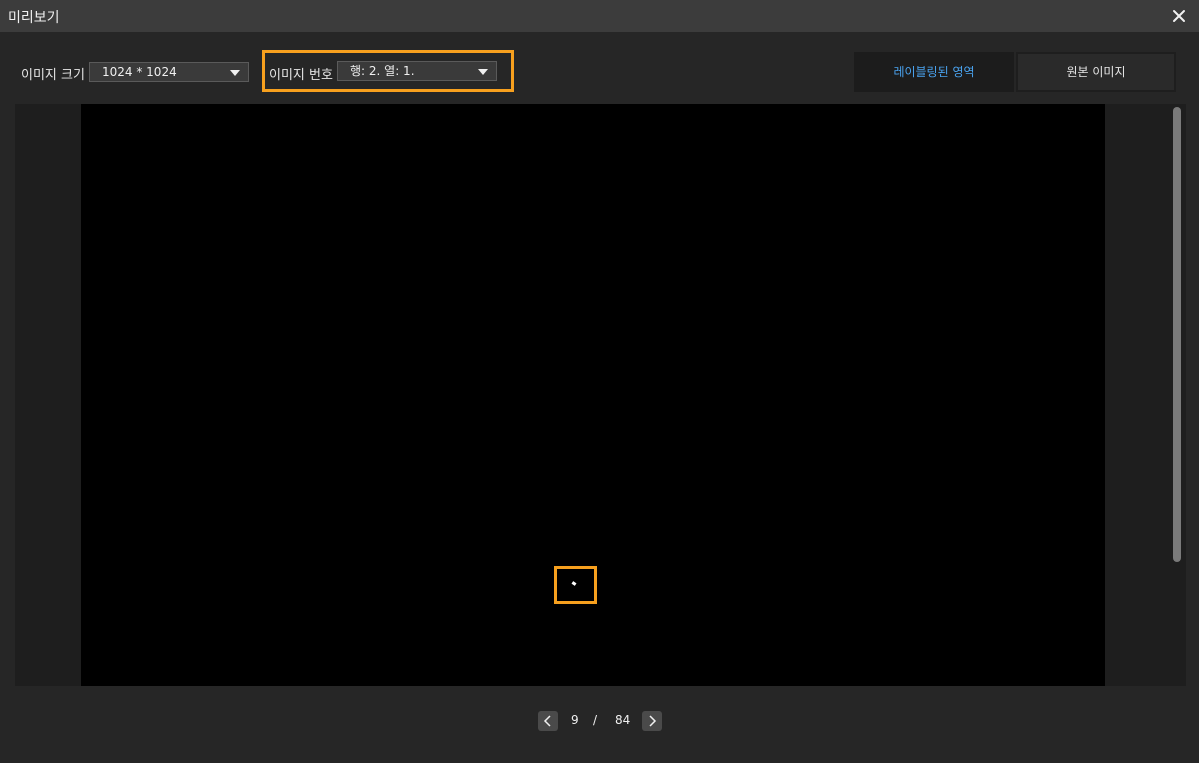 The height and width of the screenshot is (763, 1199). I want to click on previous-page-button, so click(548, 721).